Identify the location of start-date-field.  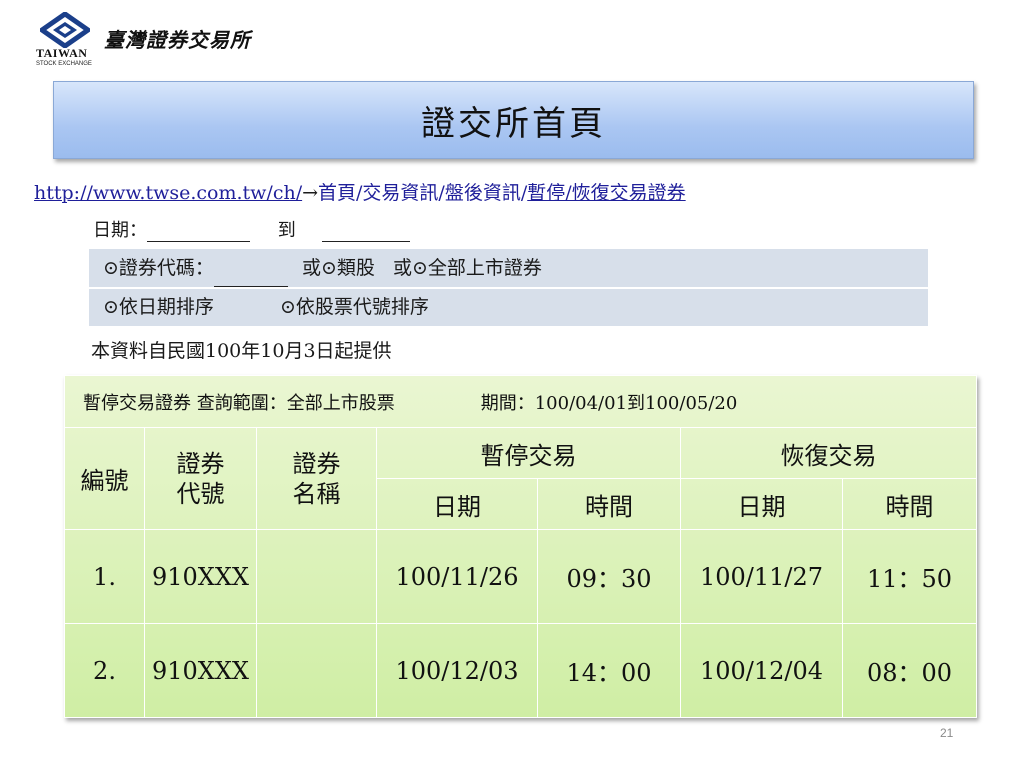
(198, 231).